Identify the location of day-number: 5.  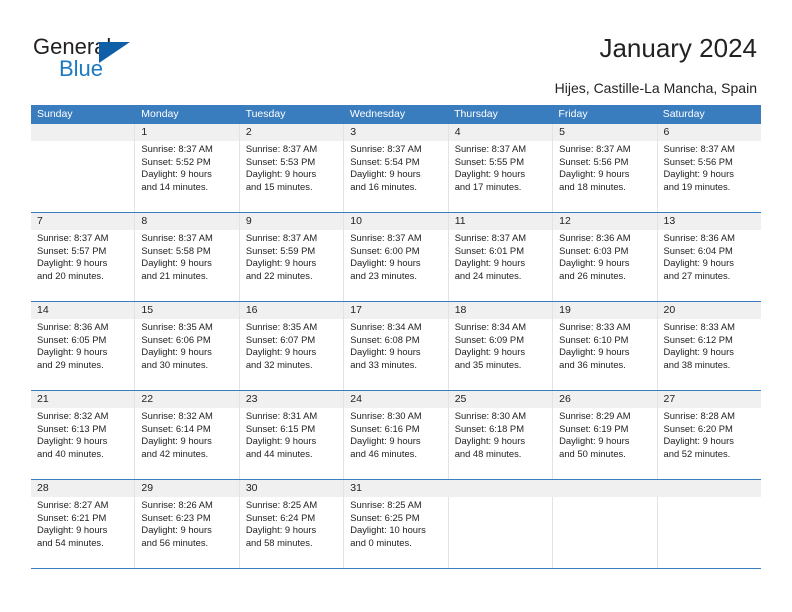
(604, 132).